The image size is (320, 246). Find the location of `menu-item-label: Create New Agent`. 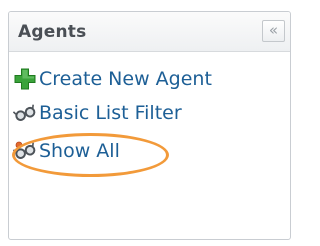

menu-item-label: Create New Agent is located at coordinates (125, 79).